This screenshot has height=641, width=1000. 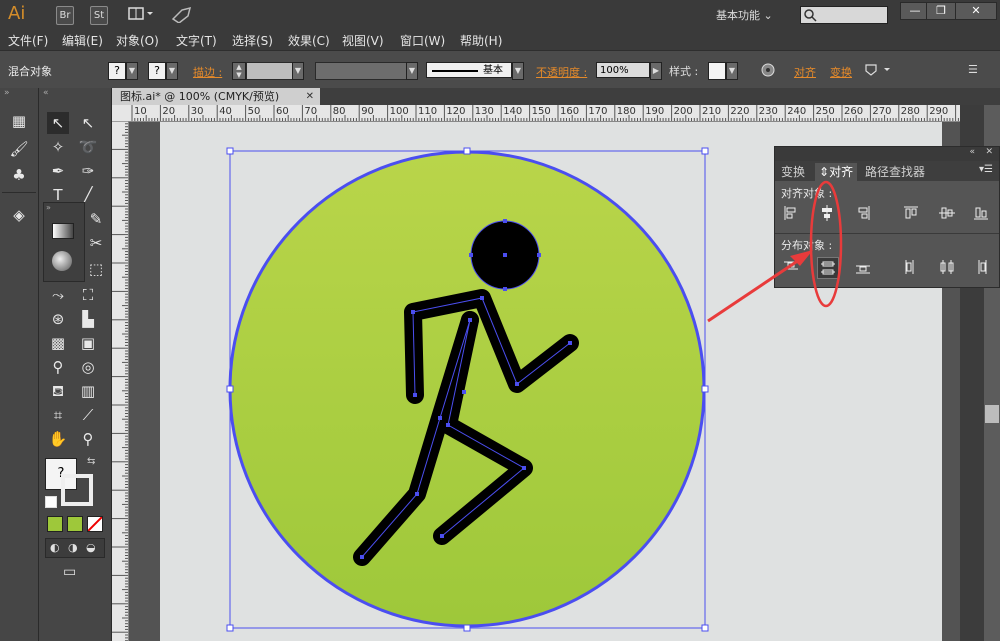 I want to click on red-arrow-line, so click(x=755, y=289).